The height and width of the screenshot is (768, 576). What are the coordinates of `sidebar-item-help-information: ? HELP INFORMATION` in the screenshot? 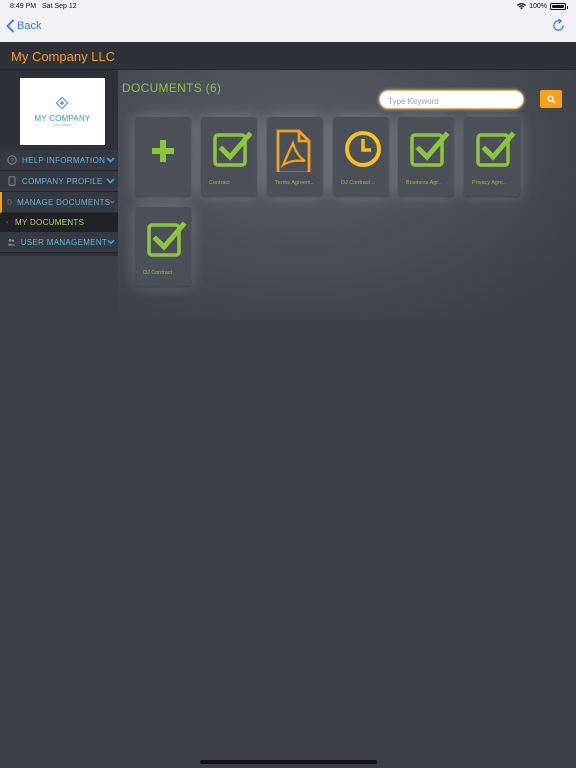 It's located at (59, 160).